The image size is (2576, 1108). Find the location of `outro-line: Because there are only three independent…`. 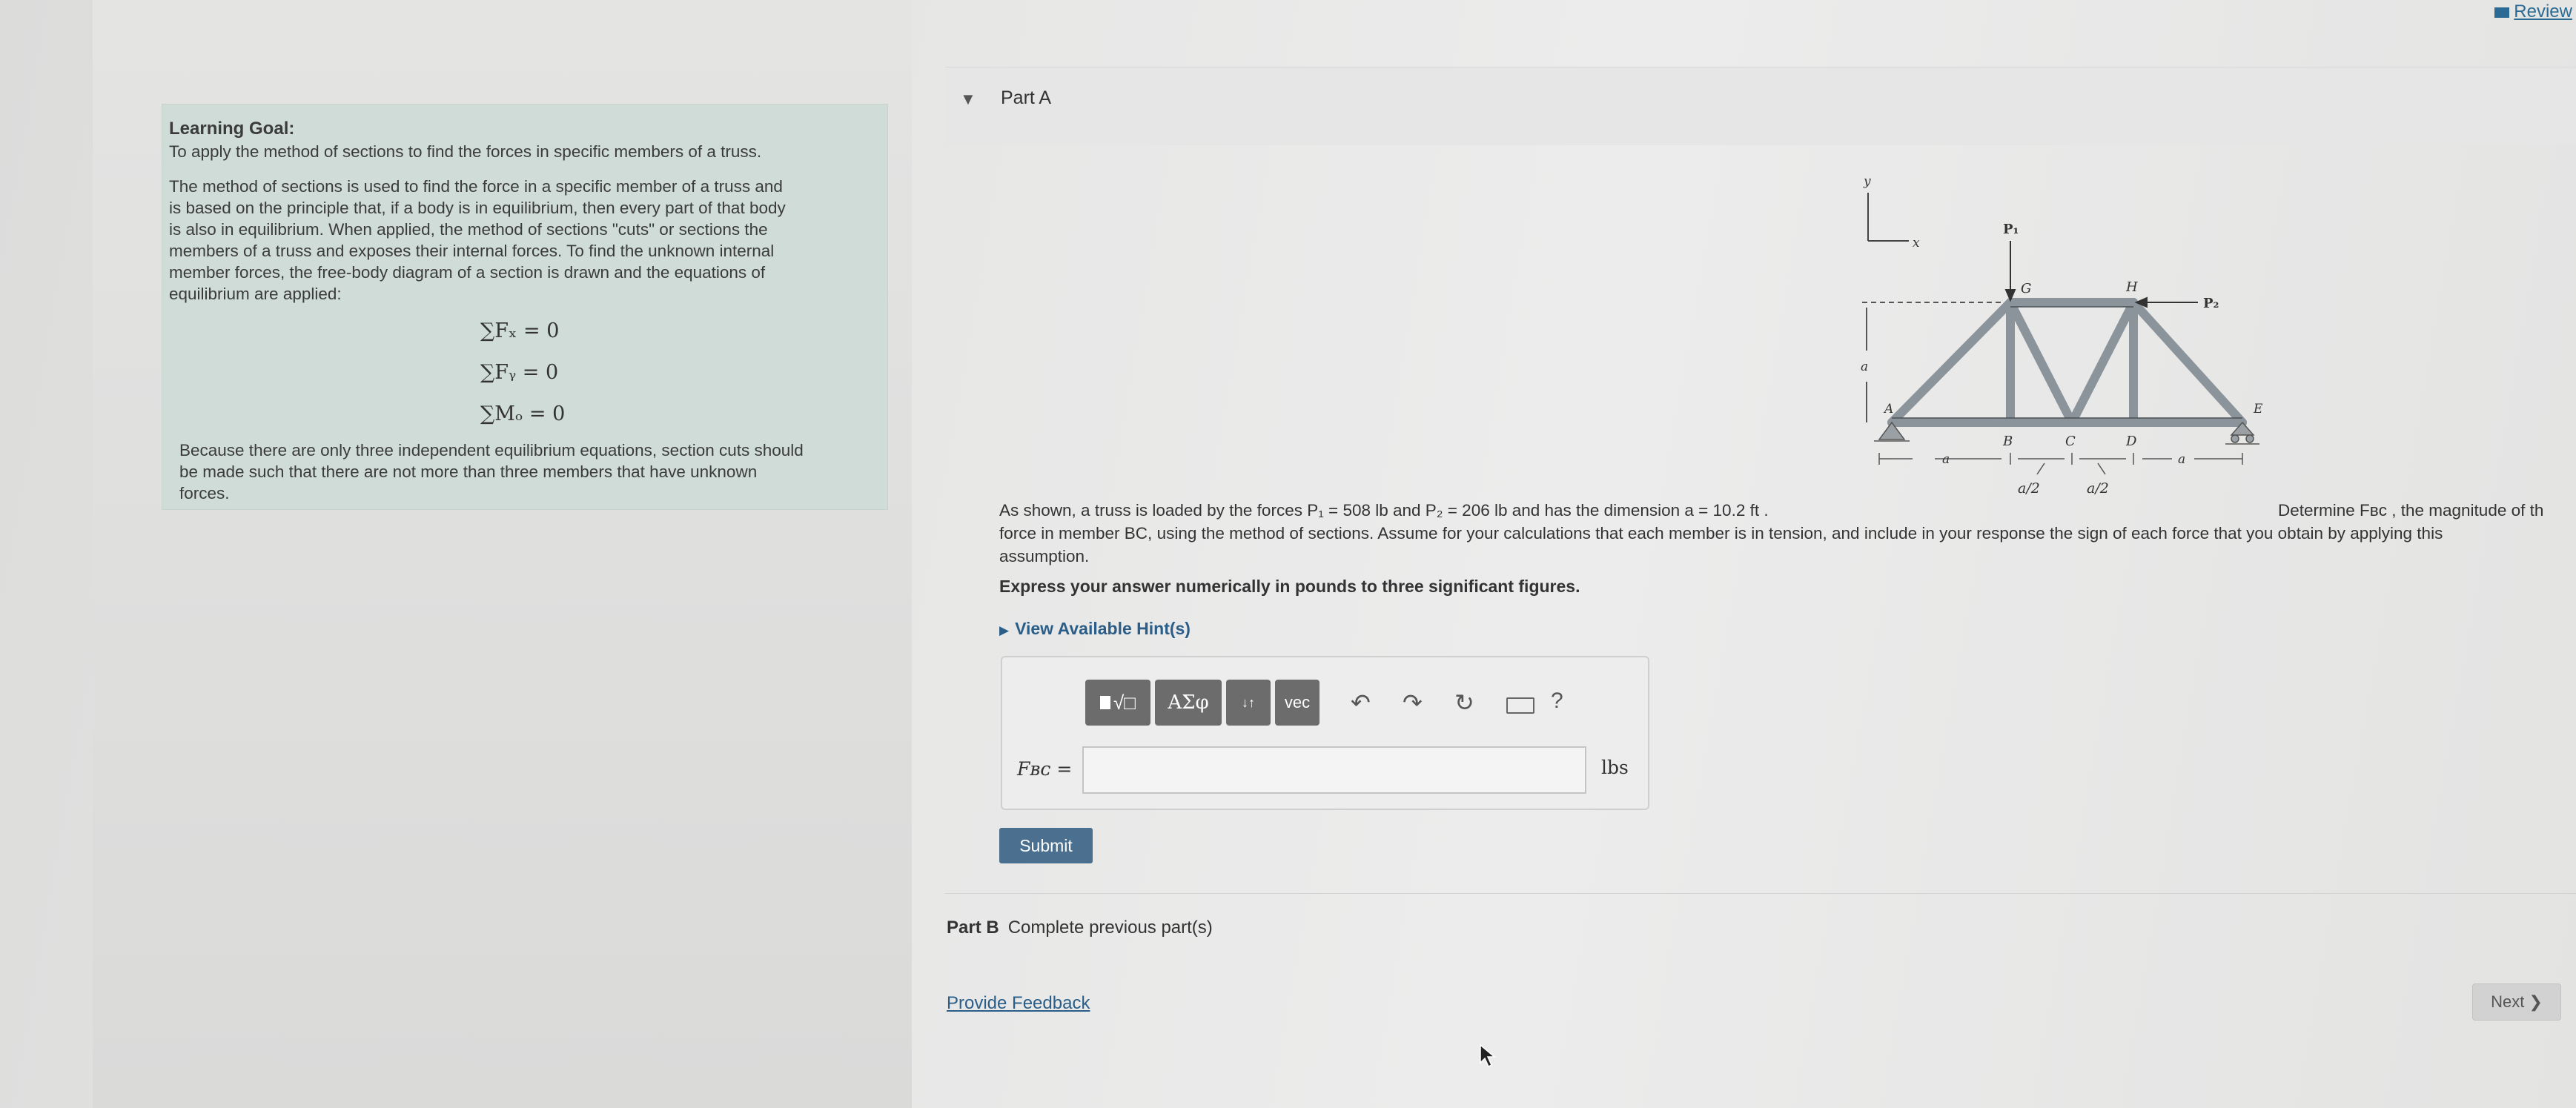

outro-line: Because there are only three independent… is located at coordinates (491, 451).